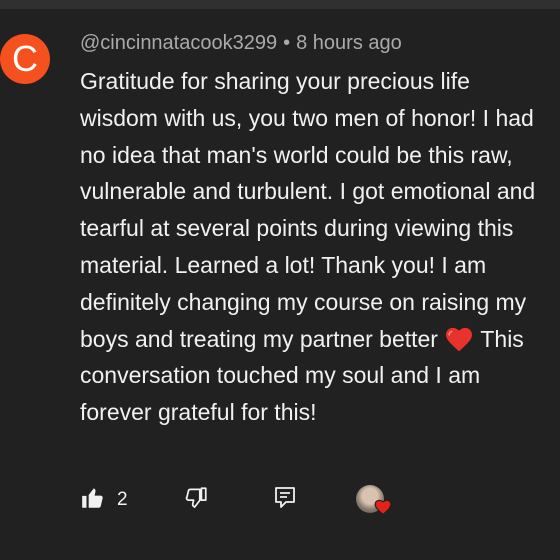 Image resolution: width=560 pixels, height=560 pixels. I want to click on comment-timestamp: 8 hours ago, so click(349, 43).